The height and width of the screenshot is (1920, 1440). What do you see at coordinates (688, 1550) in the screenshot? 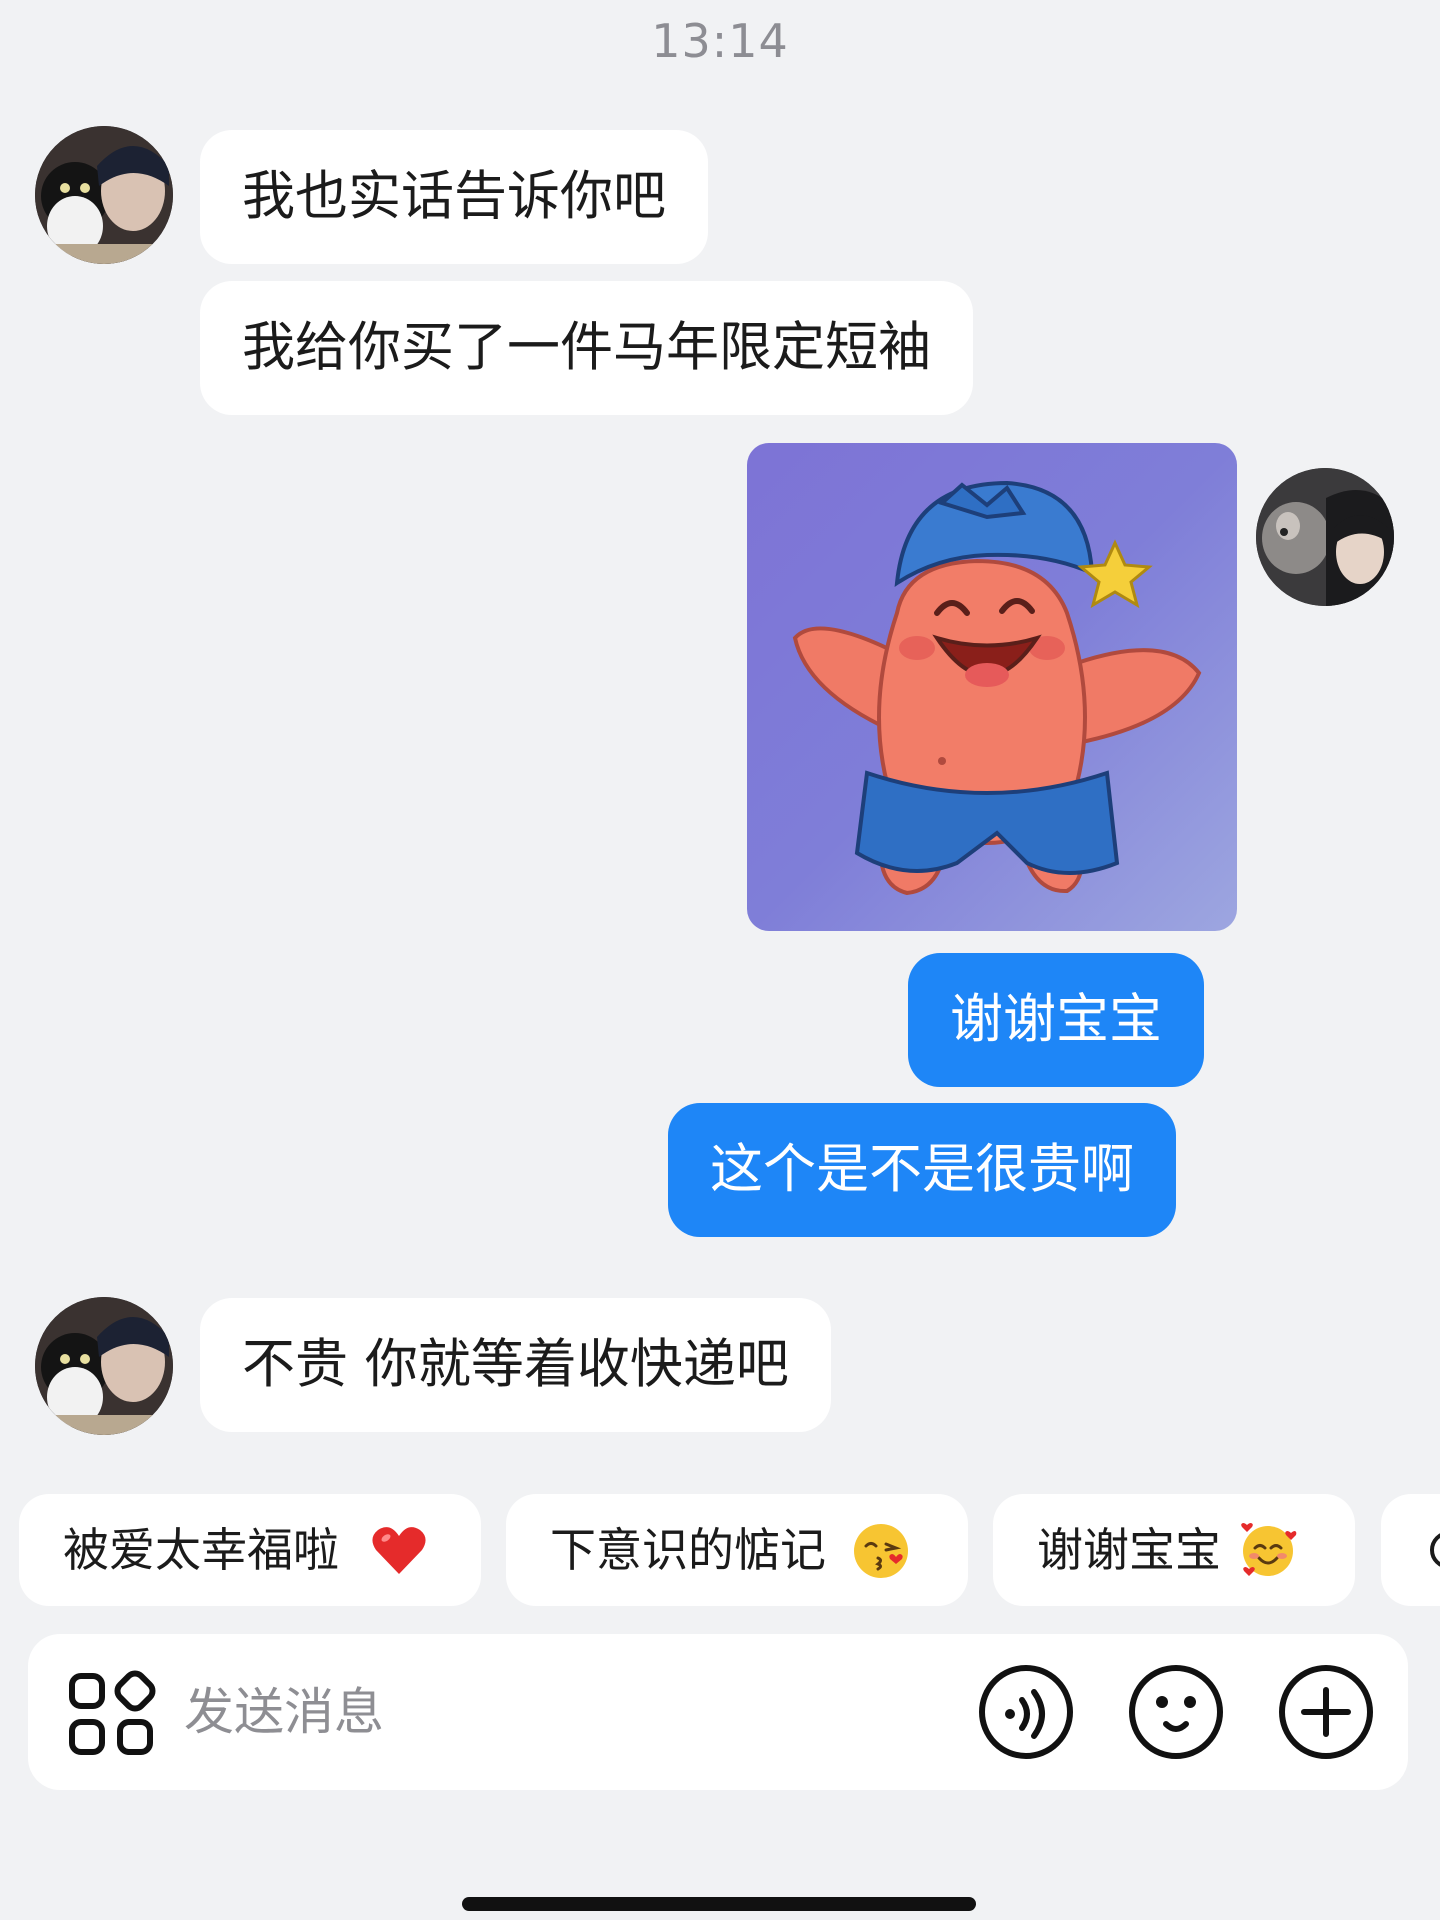
I see `quick-reply-label: 下意识的惦记` at bounding box center [688, 1550].